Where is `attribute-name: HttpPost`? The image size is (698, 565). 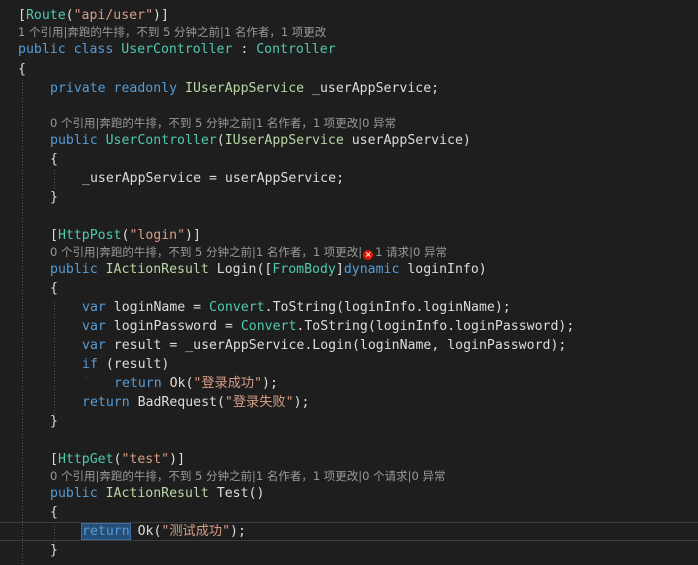 attribute-name: HttpPost is located at coordinates (89, 235).